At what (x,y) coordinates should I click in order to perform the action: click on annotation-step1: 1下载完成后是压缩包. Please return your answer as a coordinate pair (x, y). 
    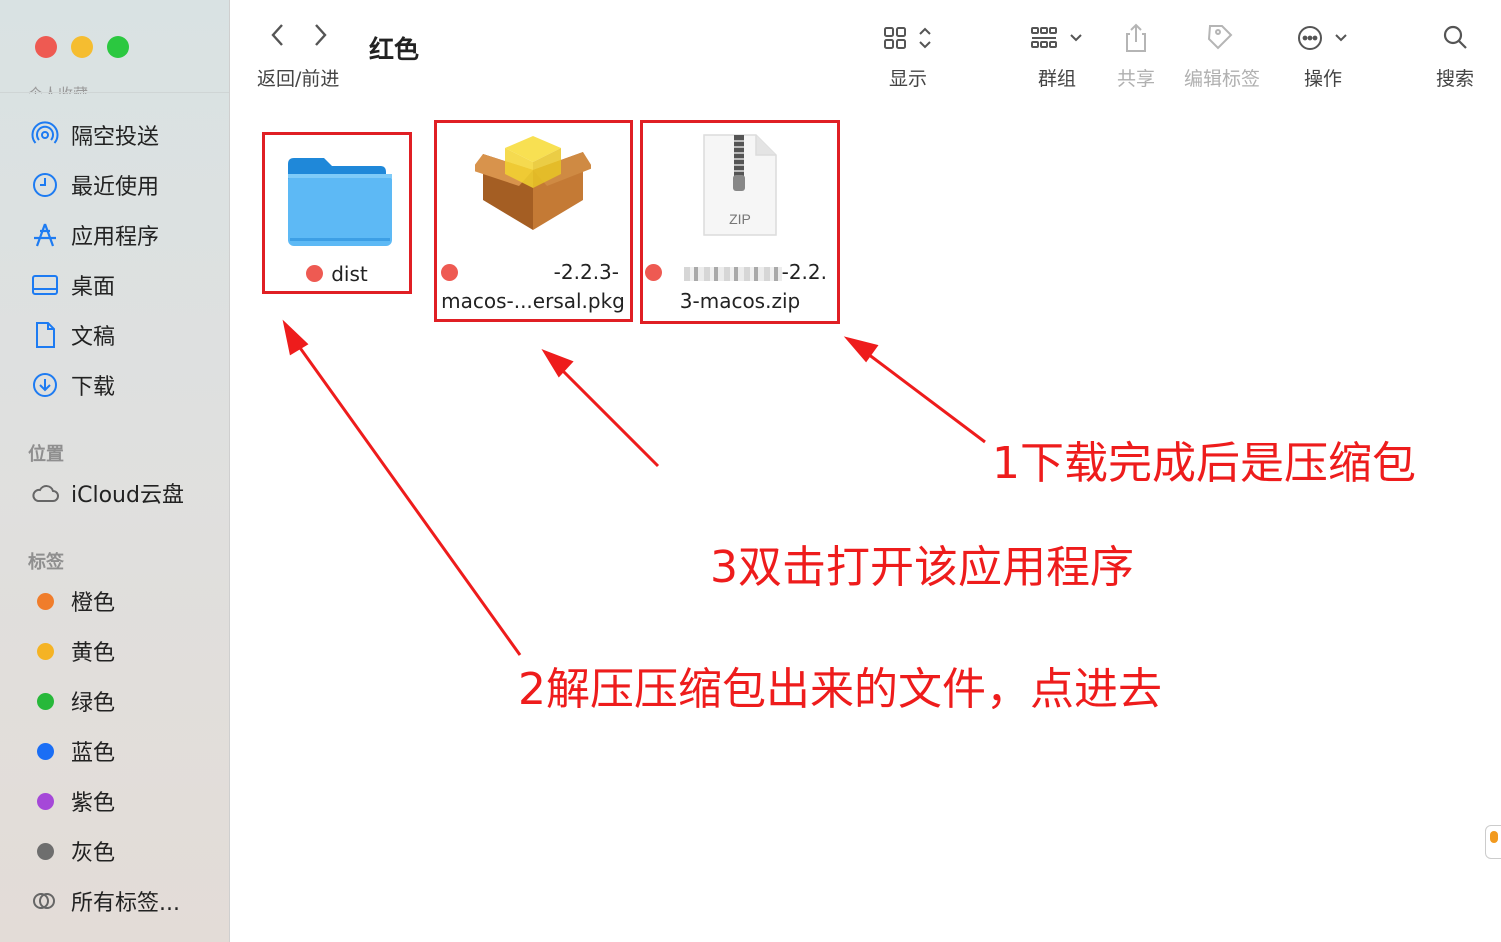
    Looking at the image, I should click on (1204, 463).